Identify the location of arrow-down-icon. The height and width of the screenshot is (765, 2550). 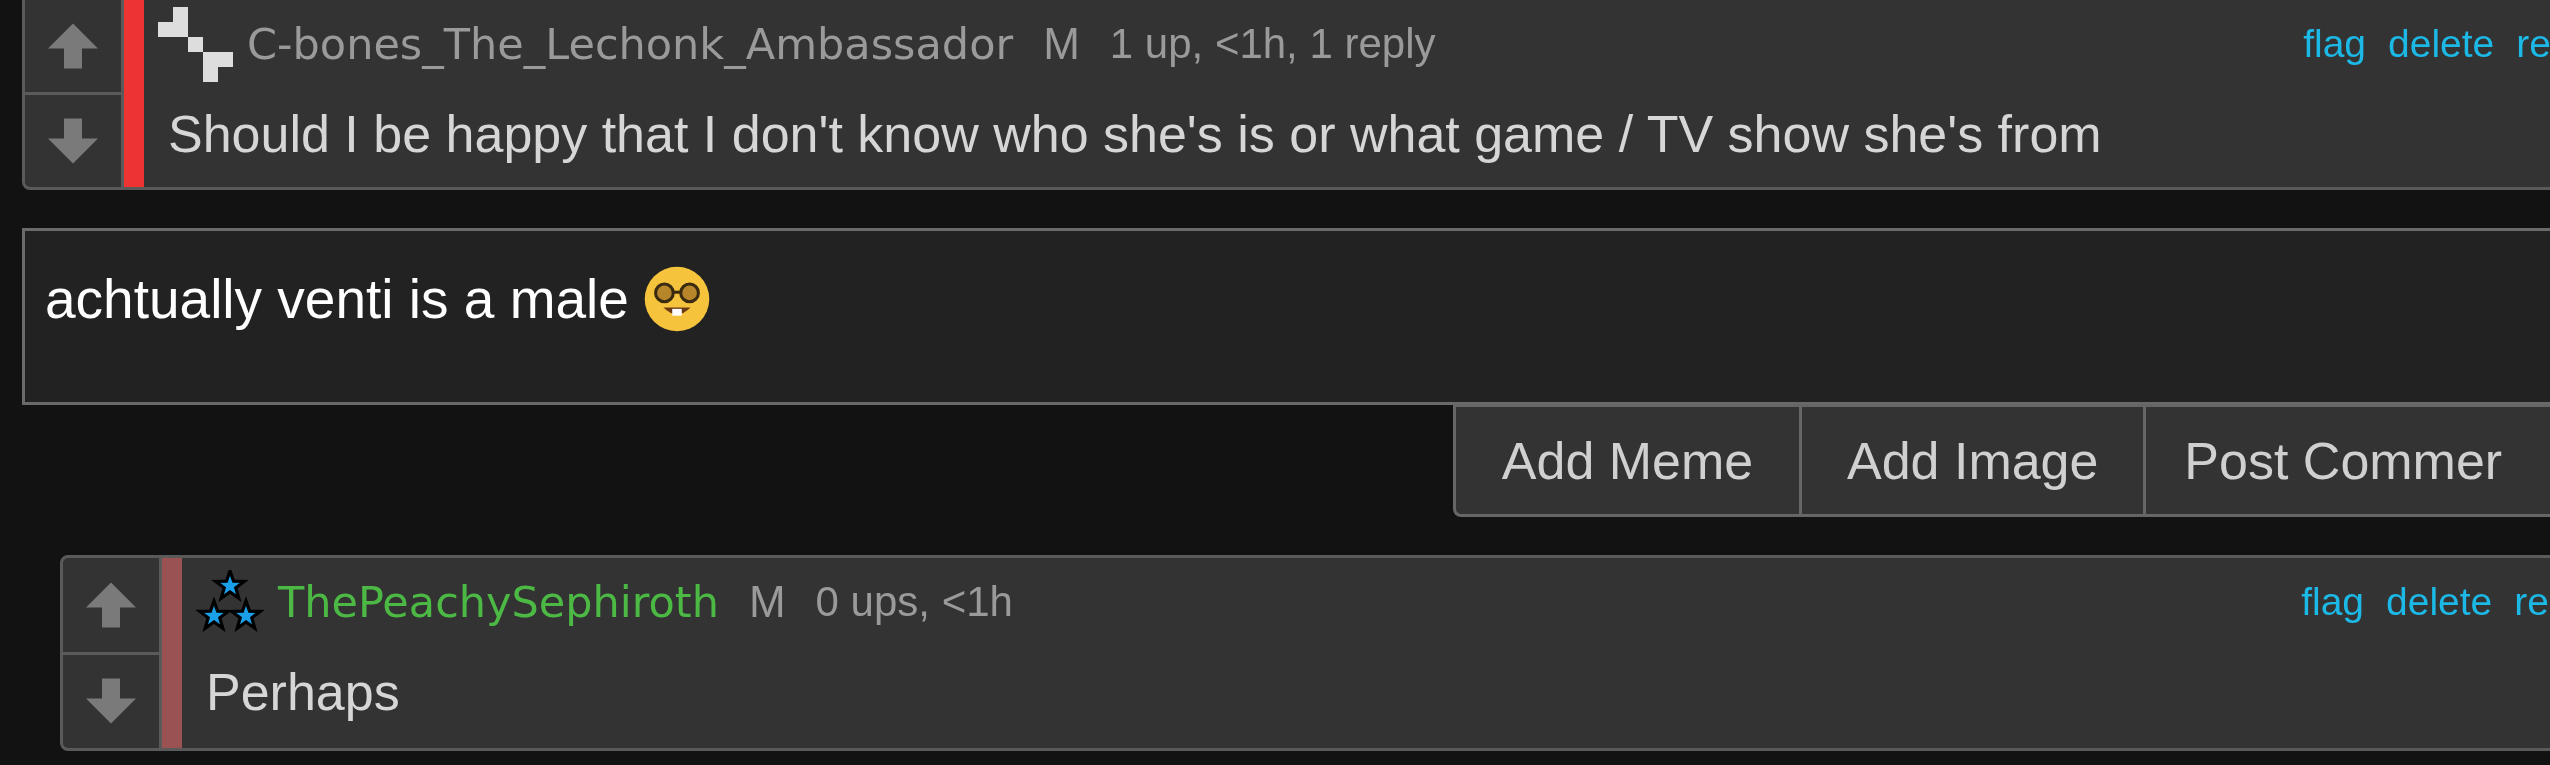
(73, 141).